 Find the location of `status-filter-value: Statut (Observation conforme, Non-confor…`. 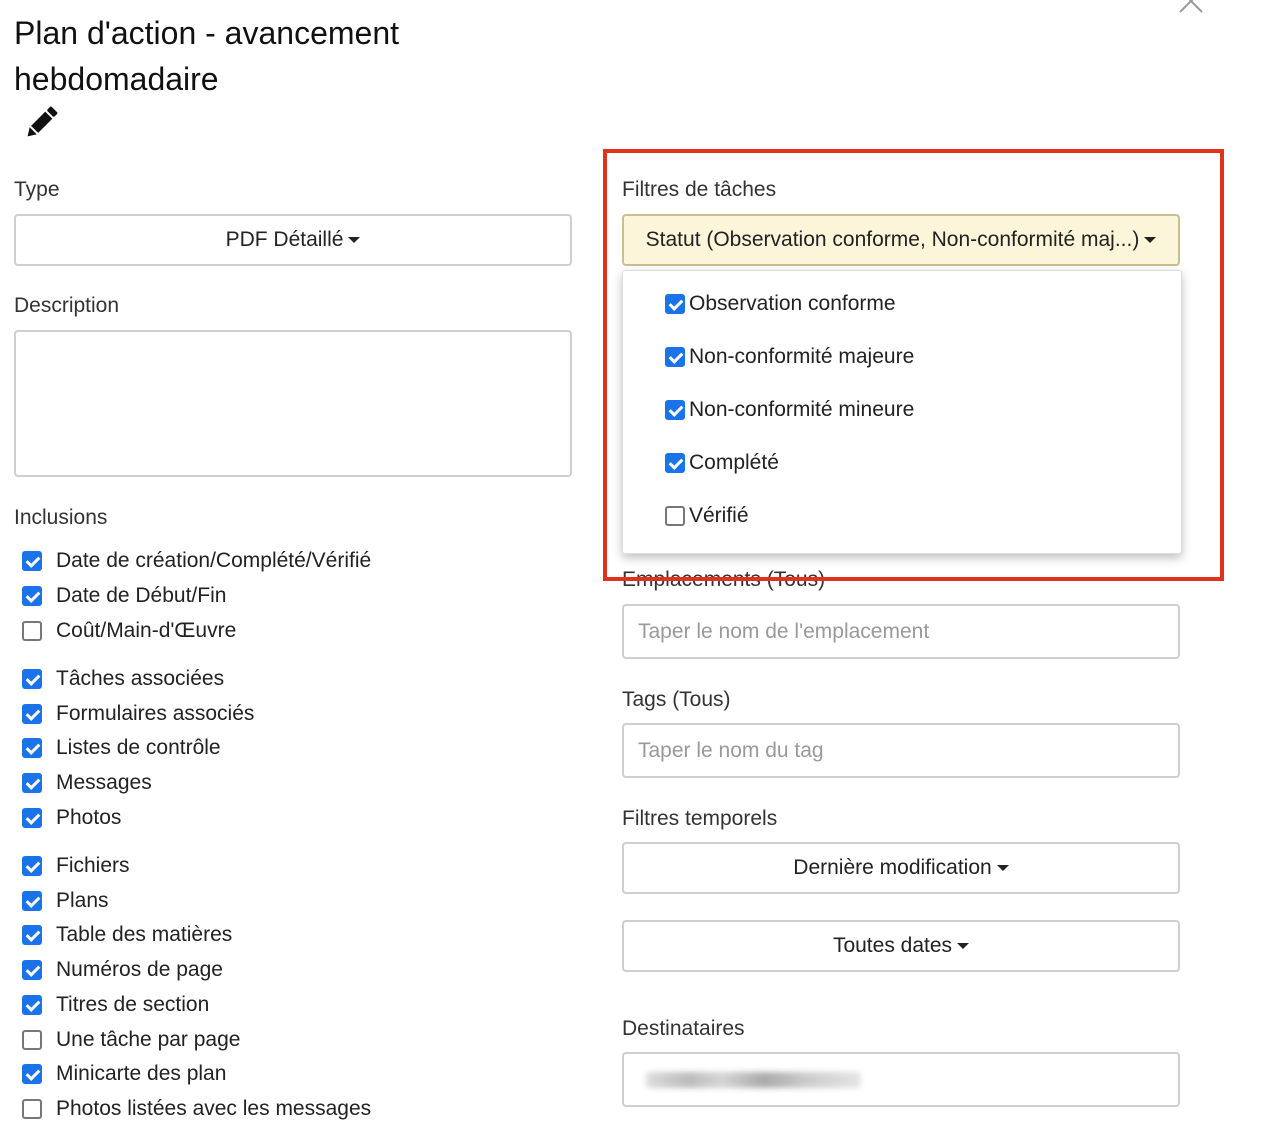

status-filter-value: Statut (Observation conforme, Non-confor… is located at coordinates (892, 239).